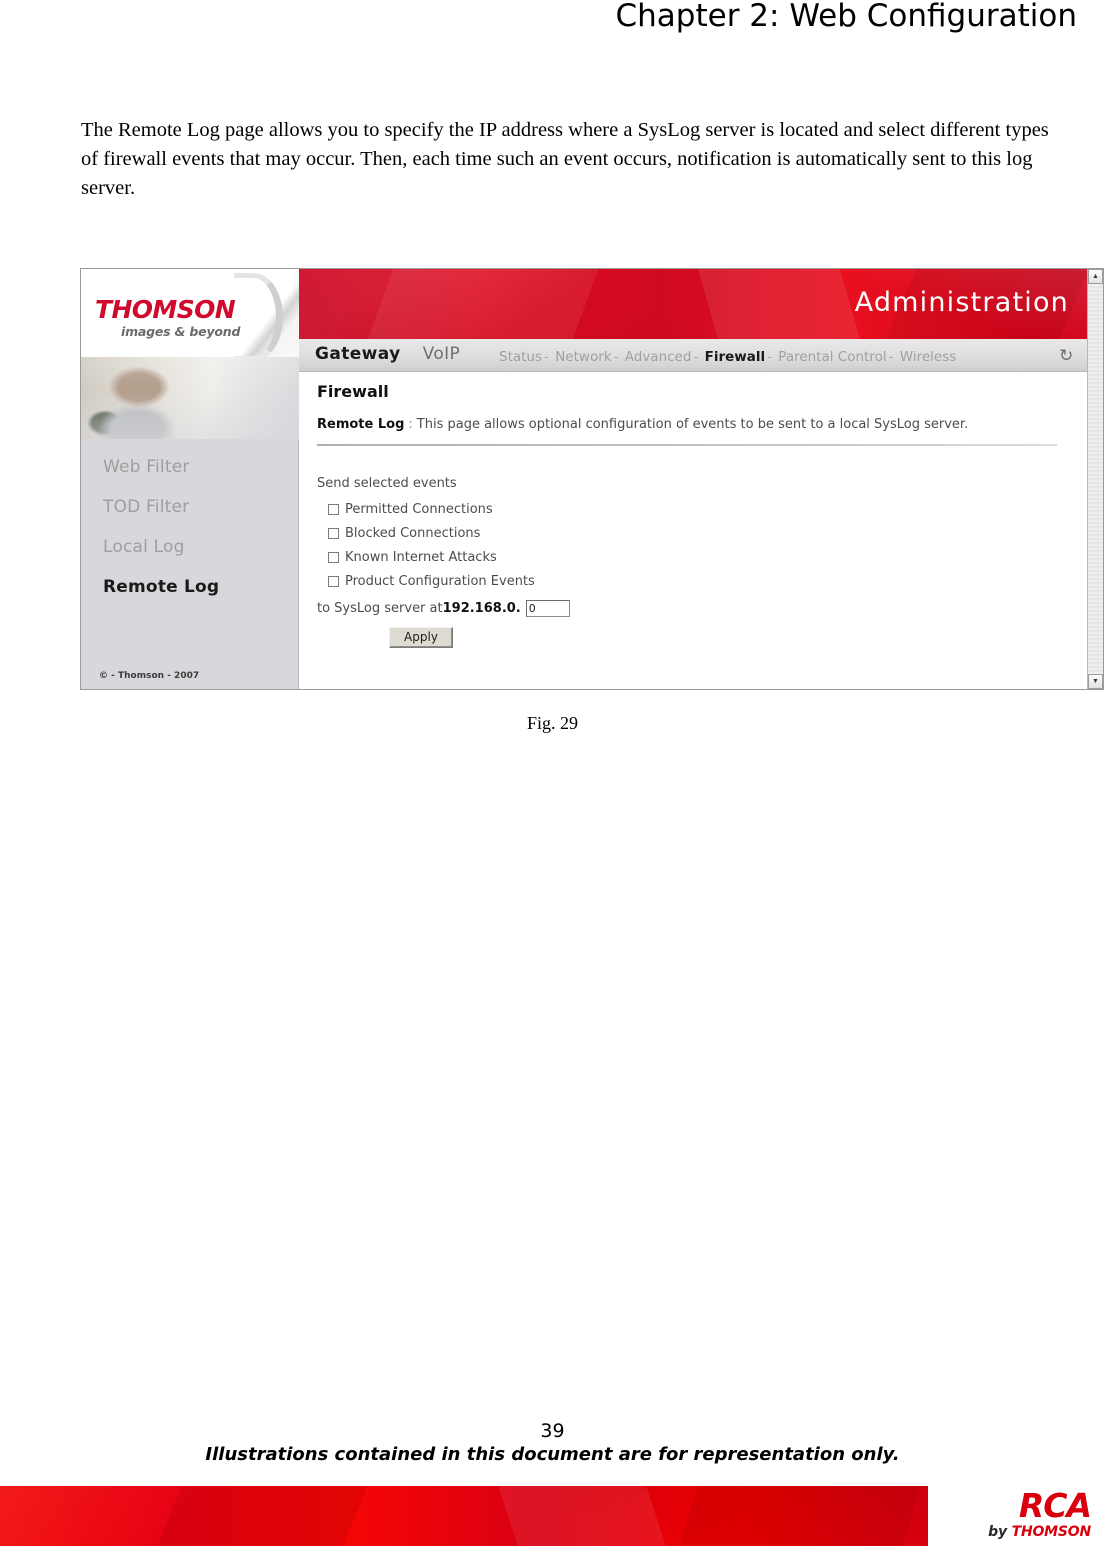 This screenshot has width=1105, height=1546. What do you see at coordinates (333, 581) in the screenshot?
I see `checkbox-product-configuration-events` at bounding box center [333, 581].